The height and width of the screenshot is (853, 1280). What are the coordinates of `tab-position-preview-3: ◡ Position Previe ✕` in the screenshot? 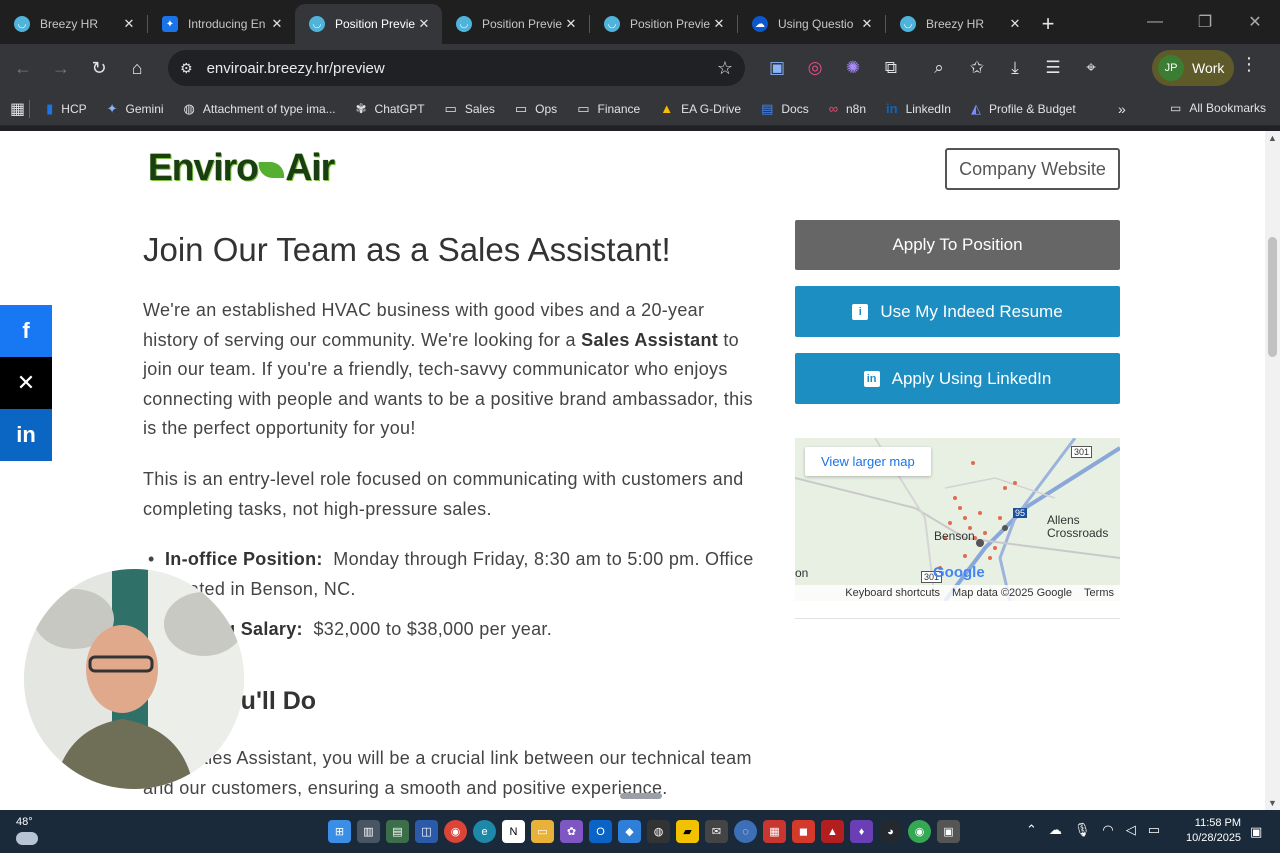 It's located at (663, 24).